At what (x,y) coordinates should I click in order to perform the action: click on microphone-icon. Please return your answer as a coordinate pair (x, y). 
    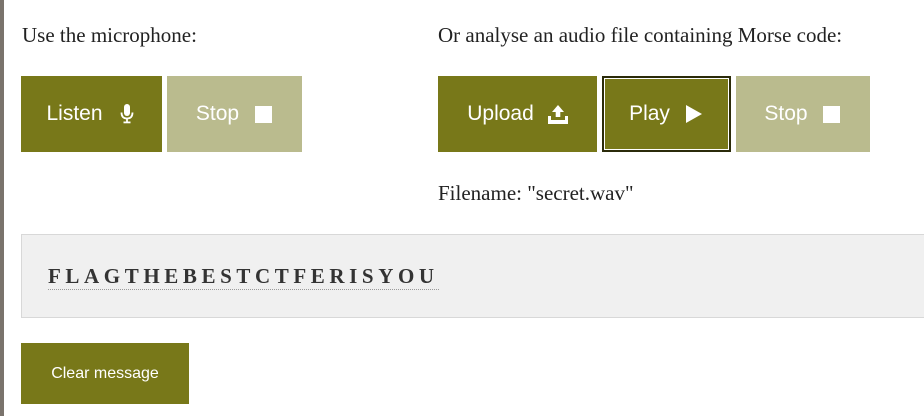
    Looking at the image, I should click on (127, 114).